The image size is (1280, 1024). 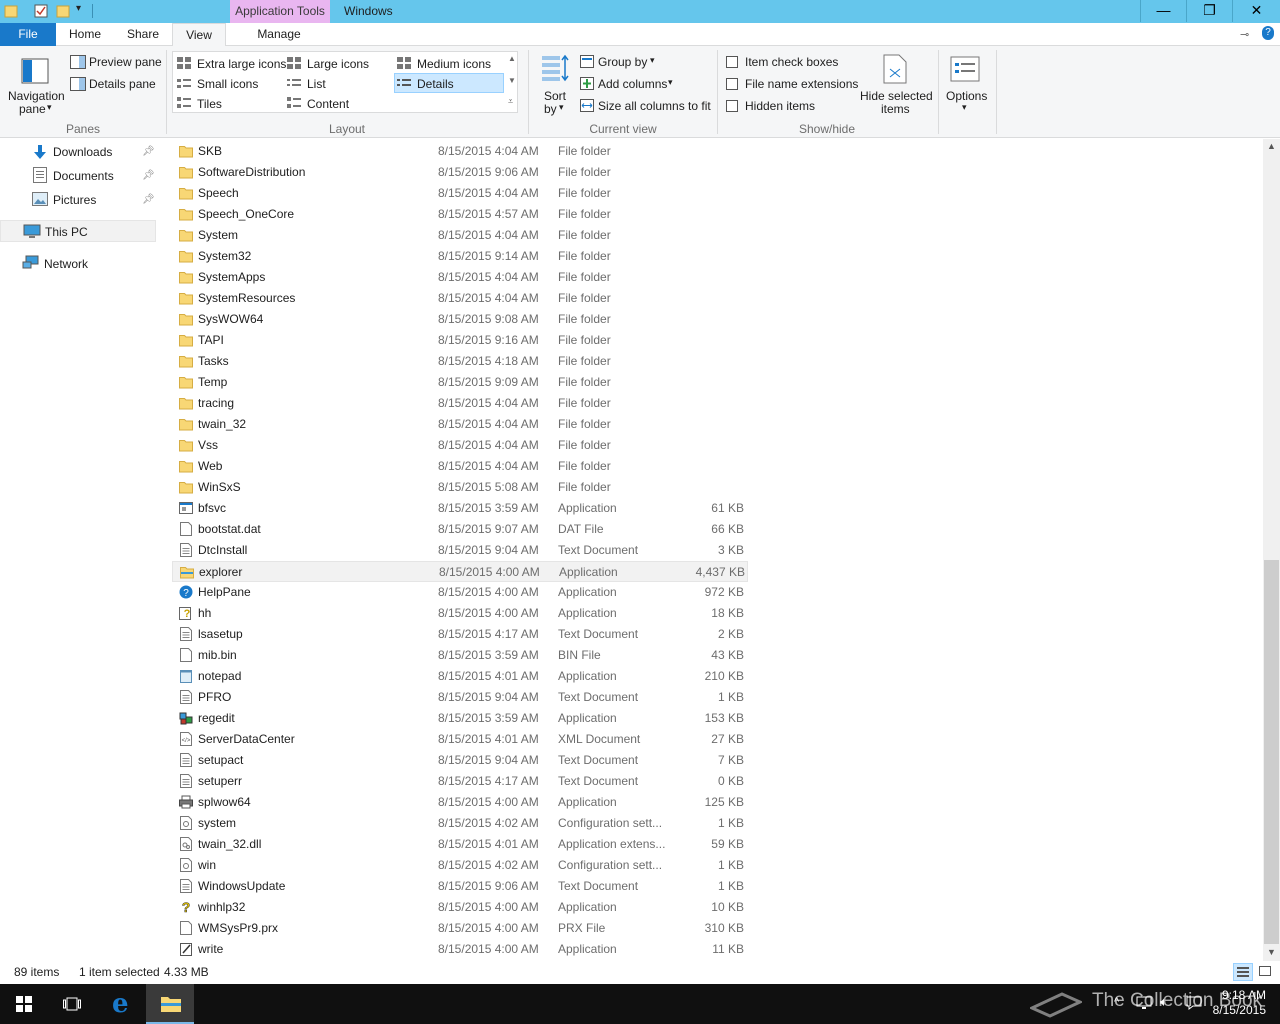 I want to click on folder-row: SKB 8/15/2015 4:04 AM File folder, so click(x=460, y=151).